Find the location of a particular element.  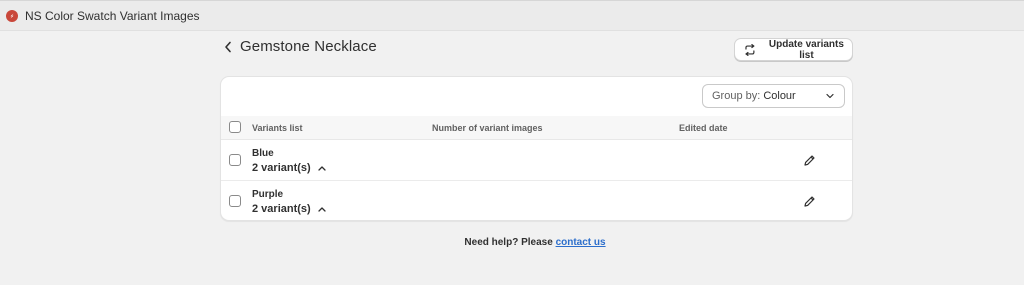

group-by-label: Group by: is located at coordinates (736, 96).